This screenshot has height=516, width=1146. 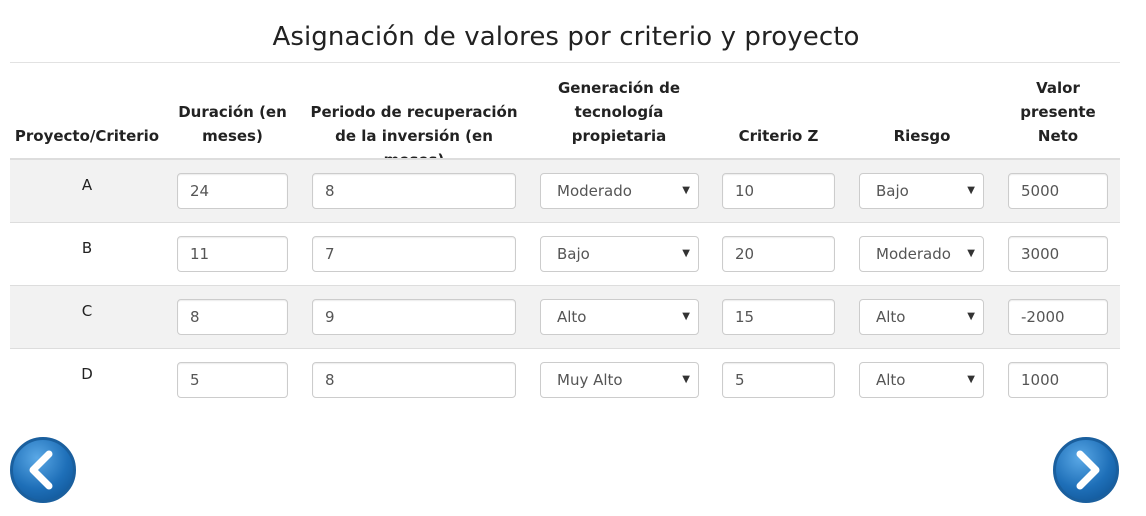 What do you see at coordinates (778, 136) in the screenshot?
I see `header-criterio-z: Criterio Z` at bounding box center [778, 136].